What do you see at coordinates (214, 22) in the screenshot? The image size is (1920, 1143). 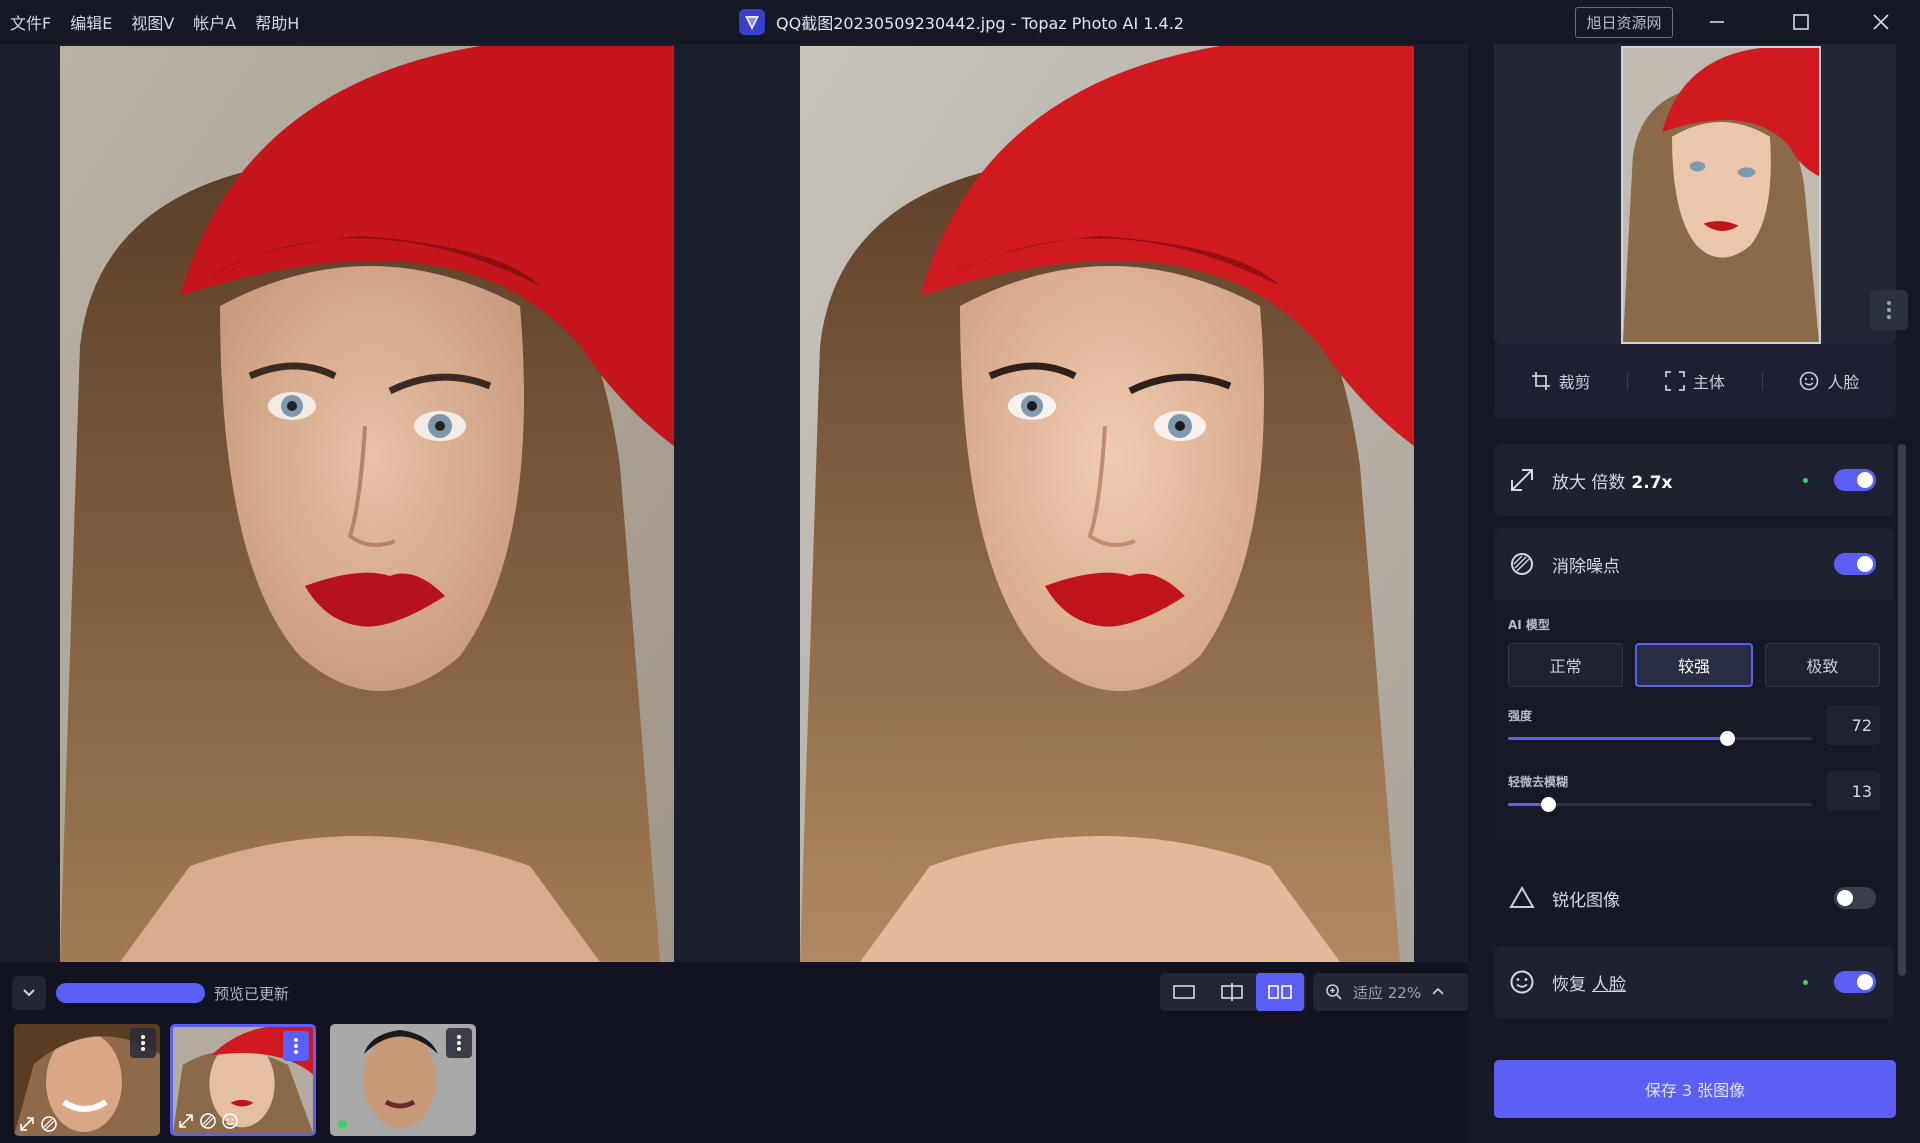 I see `menu-account: 帐户A` at bounding box center [214, 22].